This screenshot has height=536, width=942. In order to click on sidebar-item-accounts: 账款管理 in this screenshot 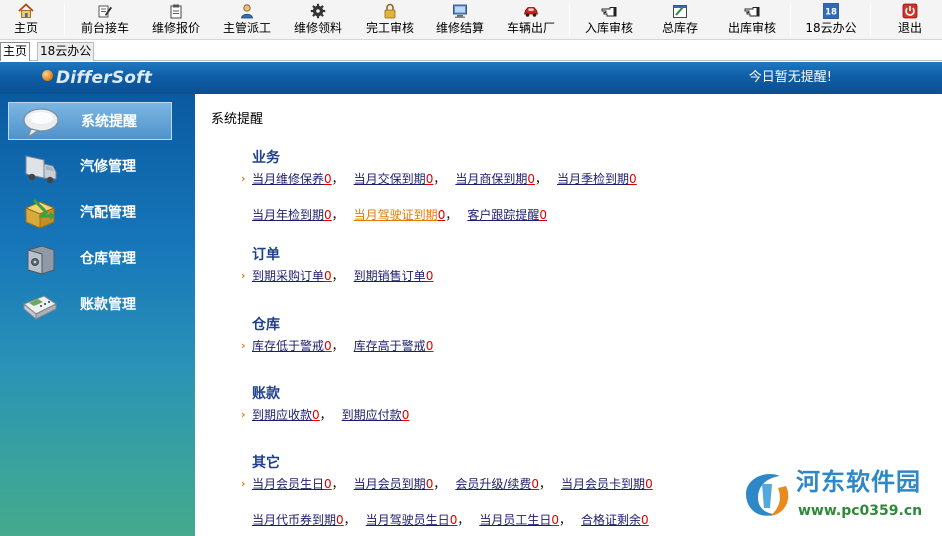, I will do `click(90, 305)`.